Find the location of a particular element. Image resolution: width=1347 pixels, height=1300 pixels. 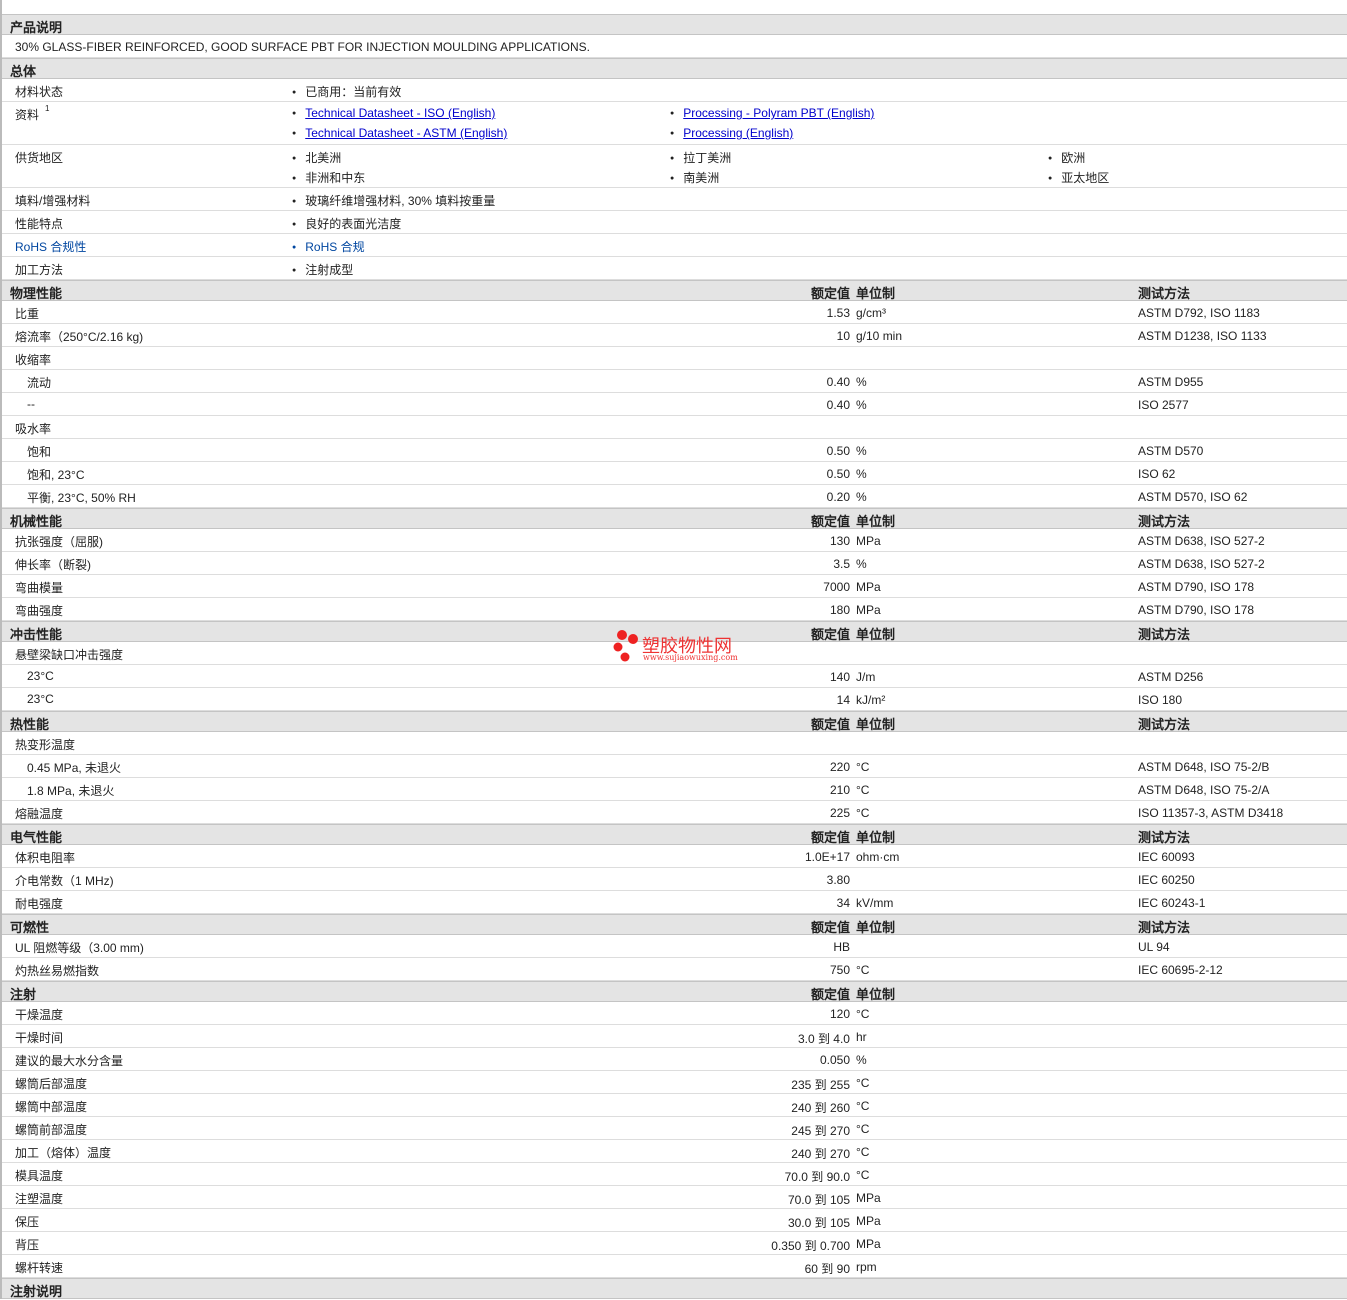

watermark-logo: 塑胶物性网 www.sujiaowuxing.com is located at coordinates (677, 648).